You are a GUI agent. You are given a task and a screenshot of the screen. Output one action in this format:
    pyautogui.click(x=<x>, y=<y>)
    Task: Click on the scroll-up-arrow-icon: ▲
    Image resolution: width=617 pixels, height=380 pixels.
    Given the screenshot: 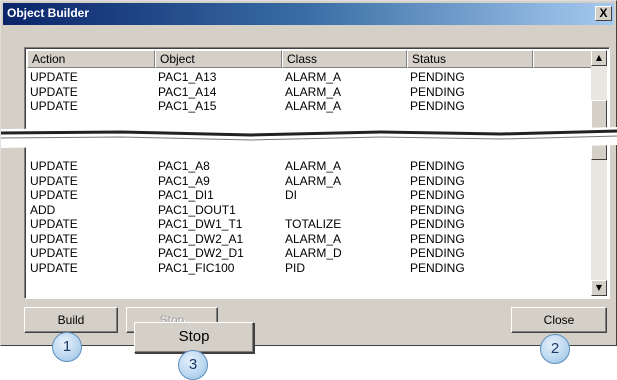 What is the action you would take?
    pyautogui.click(x=599, y=57)
    